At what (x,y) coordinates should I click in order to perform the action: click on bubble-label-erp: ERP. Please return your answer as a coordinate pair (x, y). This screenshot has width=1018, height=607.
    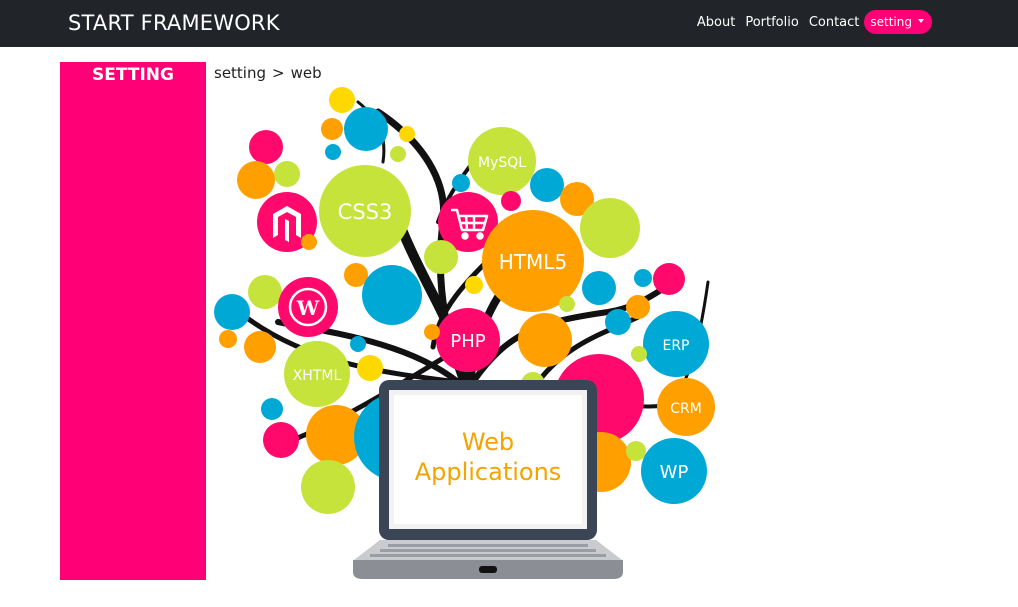
    Looking at the image, I should click on (675, 346).